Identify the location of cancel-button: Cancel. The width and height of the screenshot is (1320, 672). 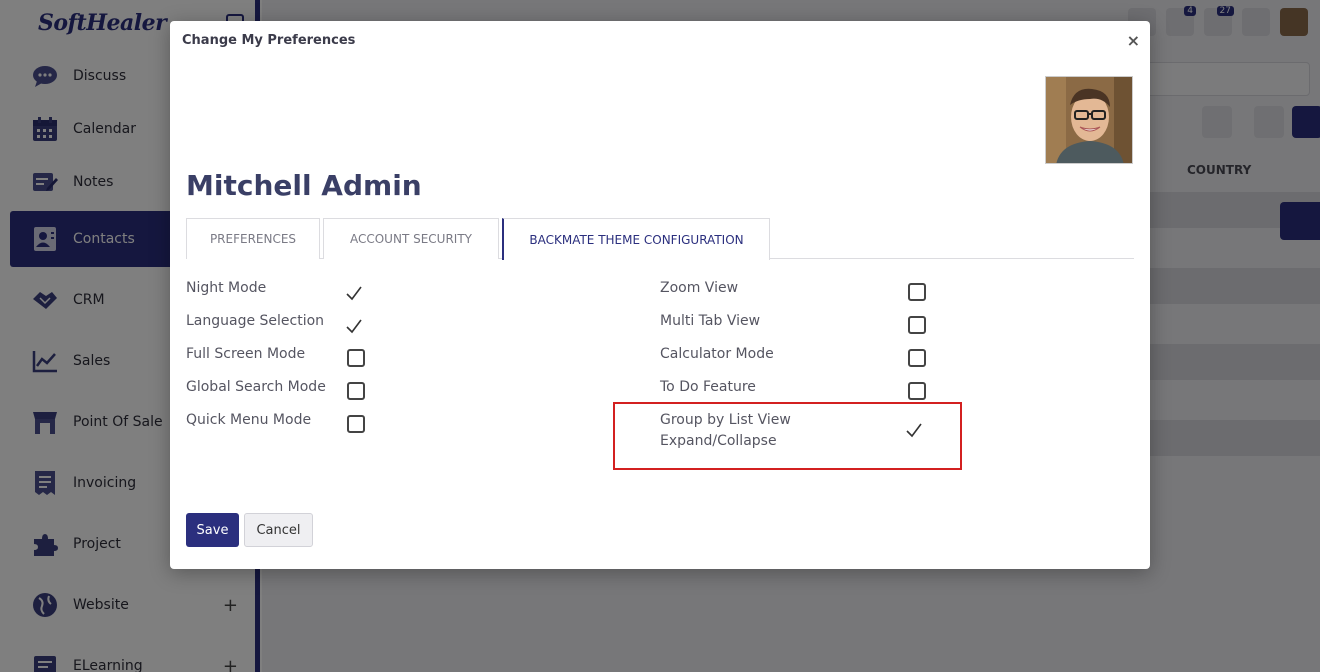
(278, 530).